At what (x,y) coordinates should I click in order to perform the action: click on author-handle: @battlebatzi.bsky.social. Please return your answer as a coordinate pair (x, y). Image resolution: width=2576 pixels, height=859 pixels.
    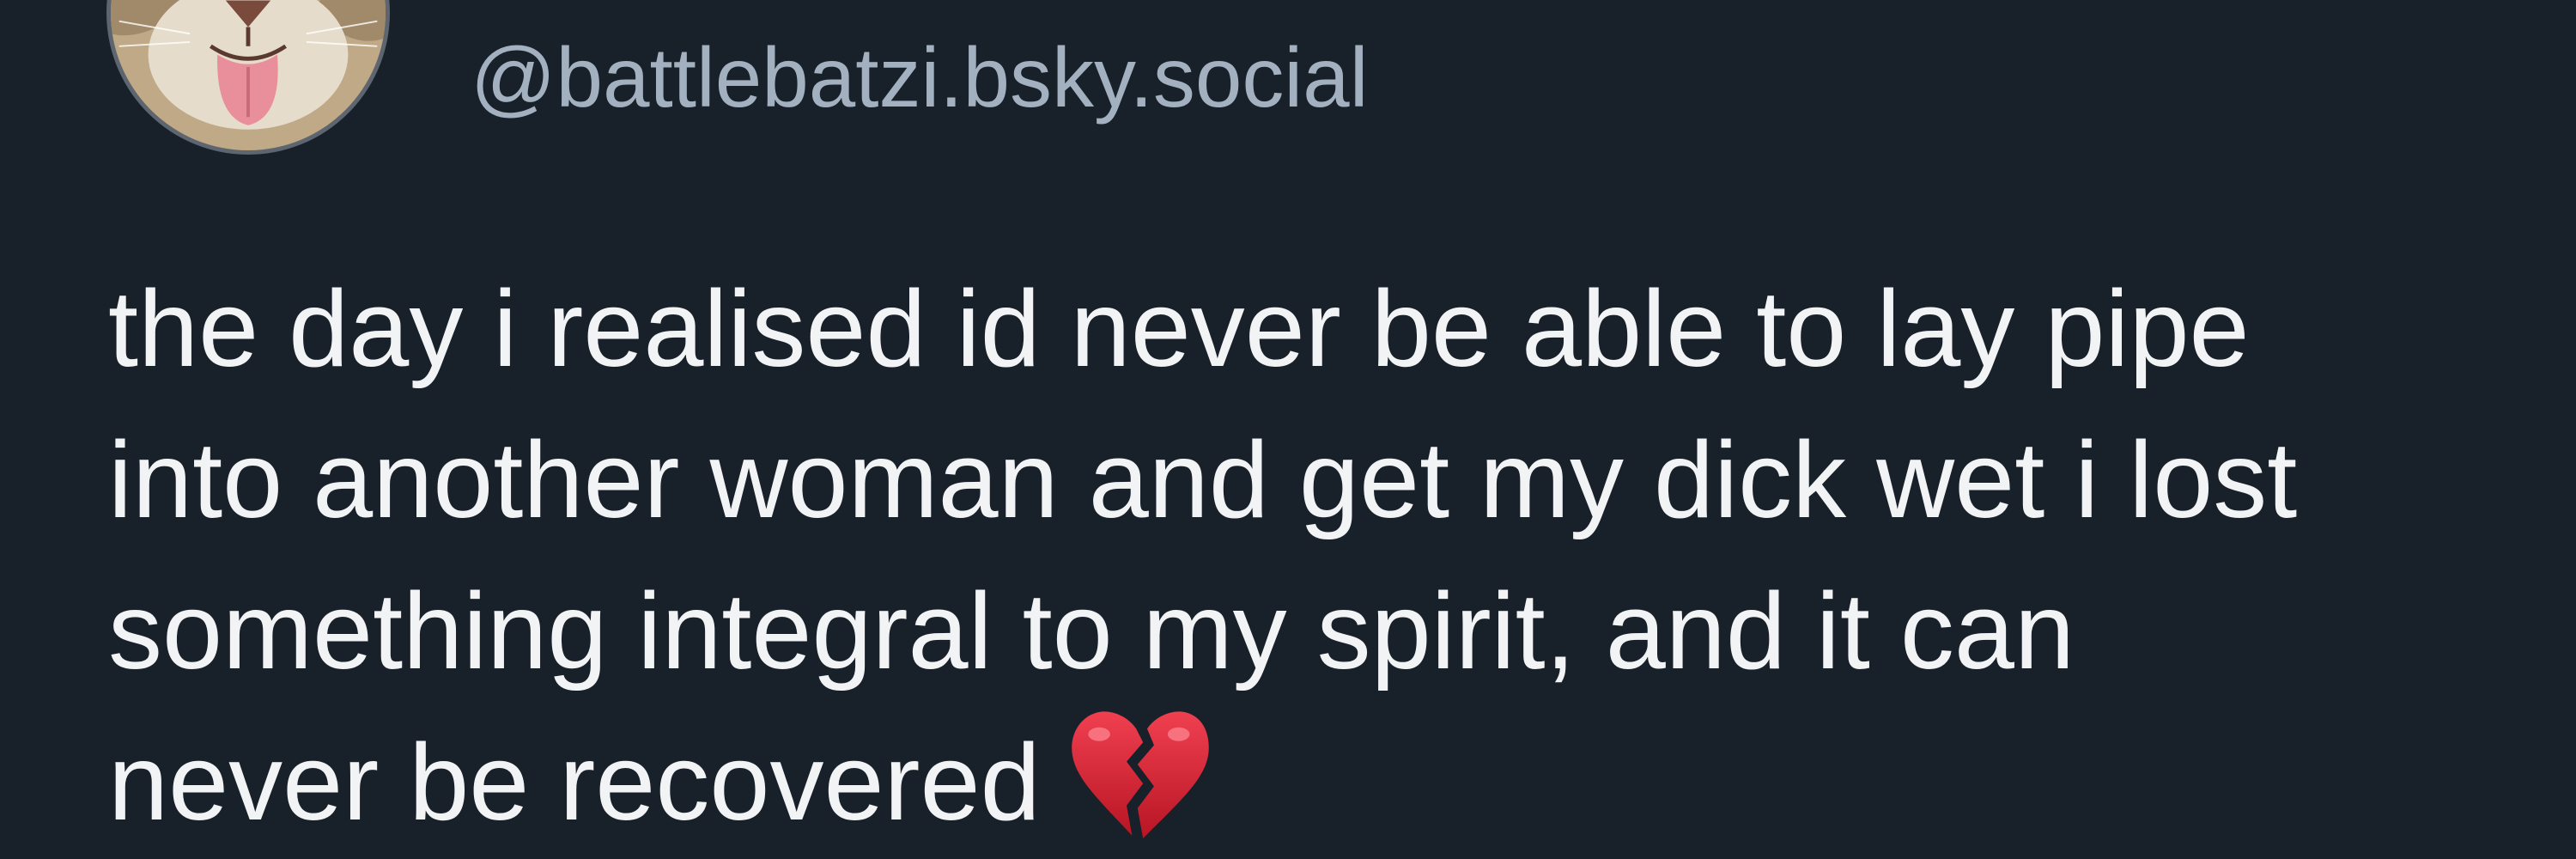
    Looking at the image, I should click on (919, 78).